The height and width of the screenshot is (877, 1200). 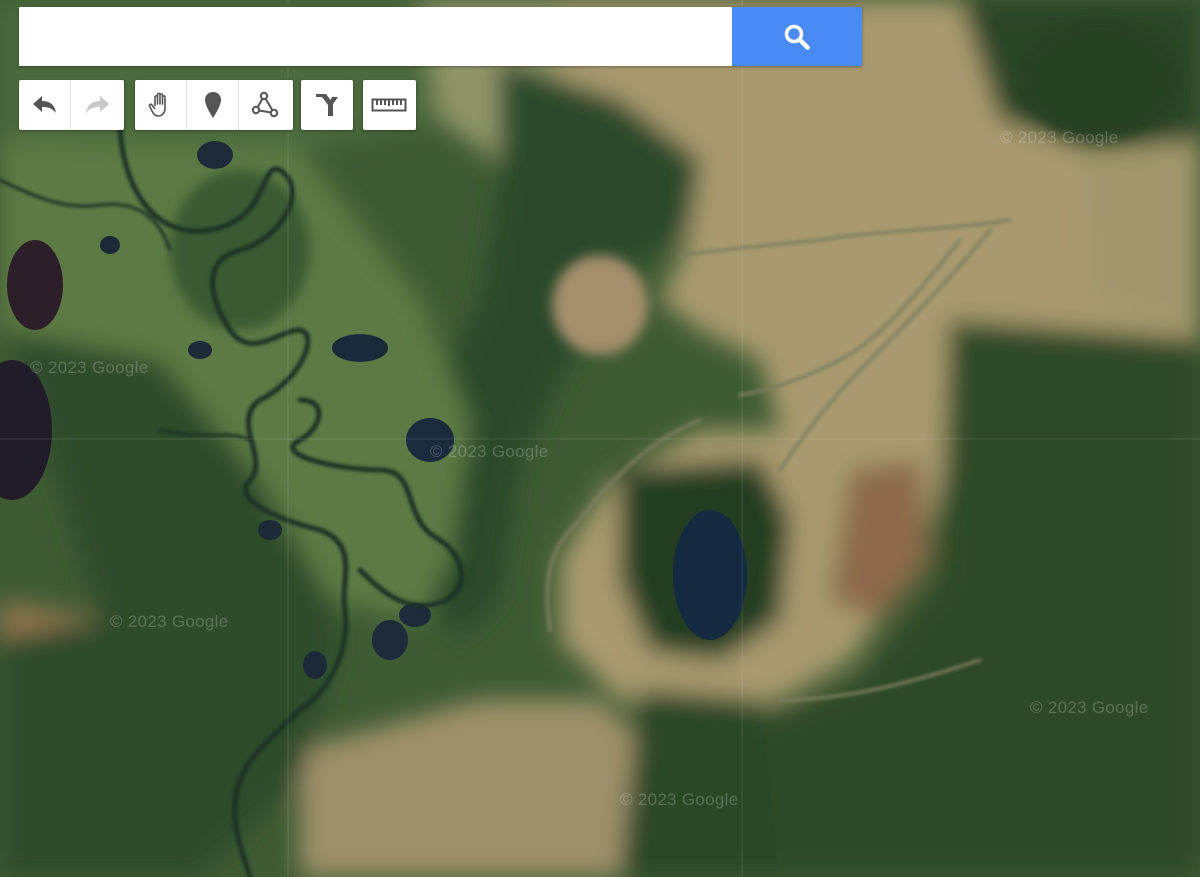 I want to click on undo-button, so click(x=45, y=105).